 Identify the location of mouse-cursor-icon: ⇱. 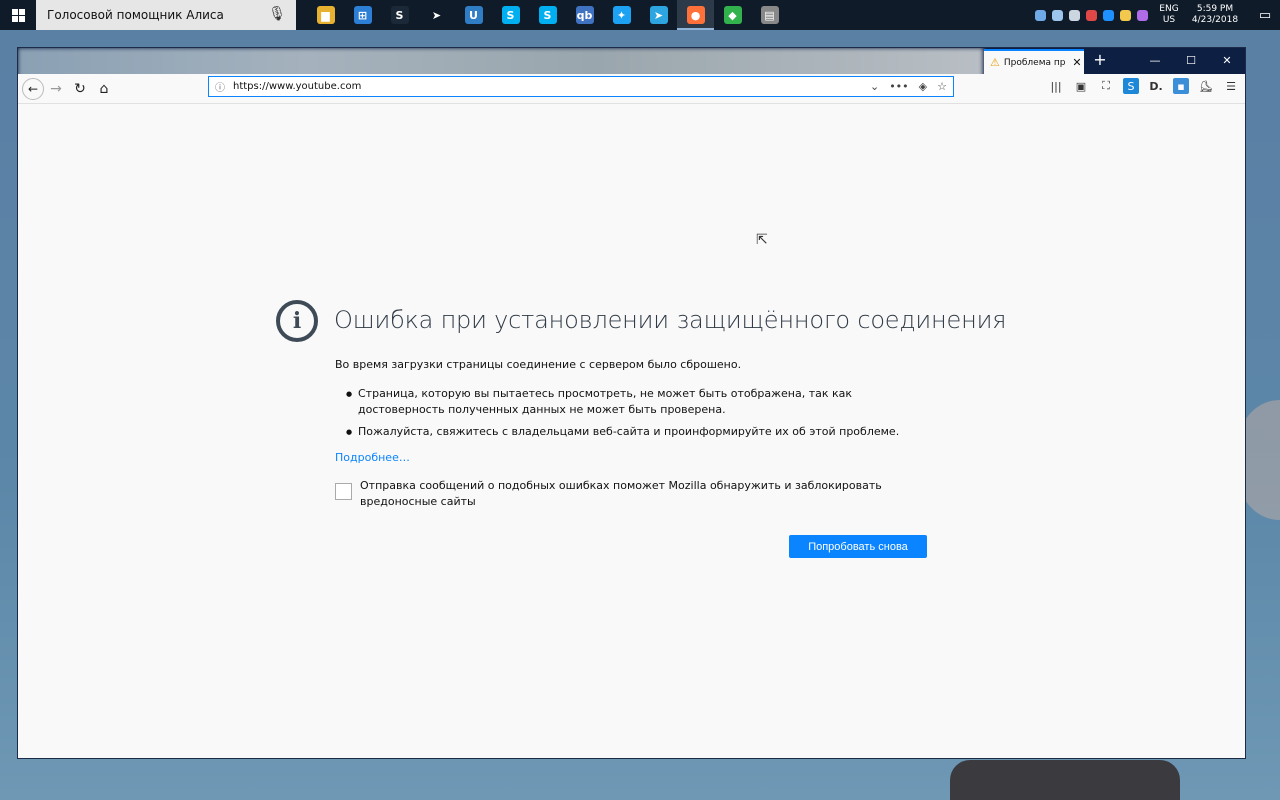
(762, 240).